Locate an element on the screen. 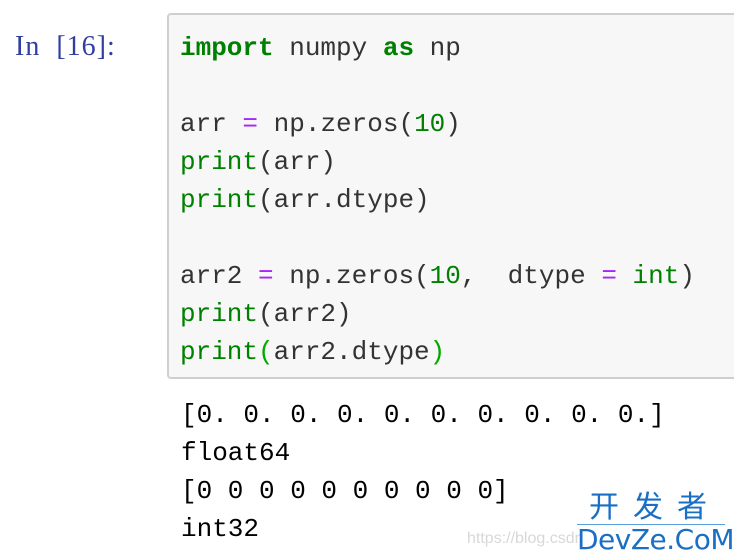  code-token: np is located at coordinates (437, 48).